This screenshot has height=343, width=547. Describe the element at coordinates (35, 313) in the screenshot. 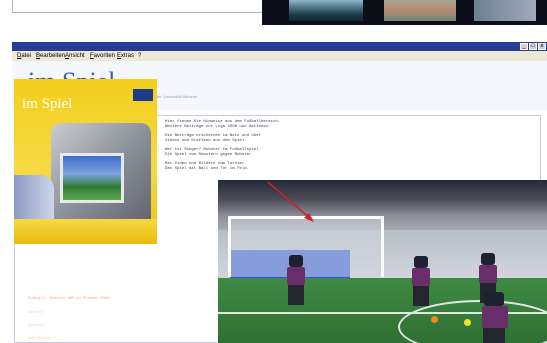

I see `article-link: Archiv` at that location.